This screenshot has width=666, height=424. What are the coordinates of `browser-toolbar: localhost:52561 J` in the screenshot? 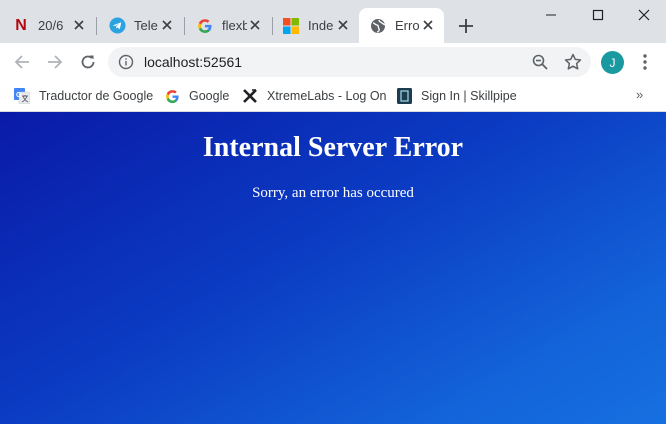 It's located at (333, 62).